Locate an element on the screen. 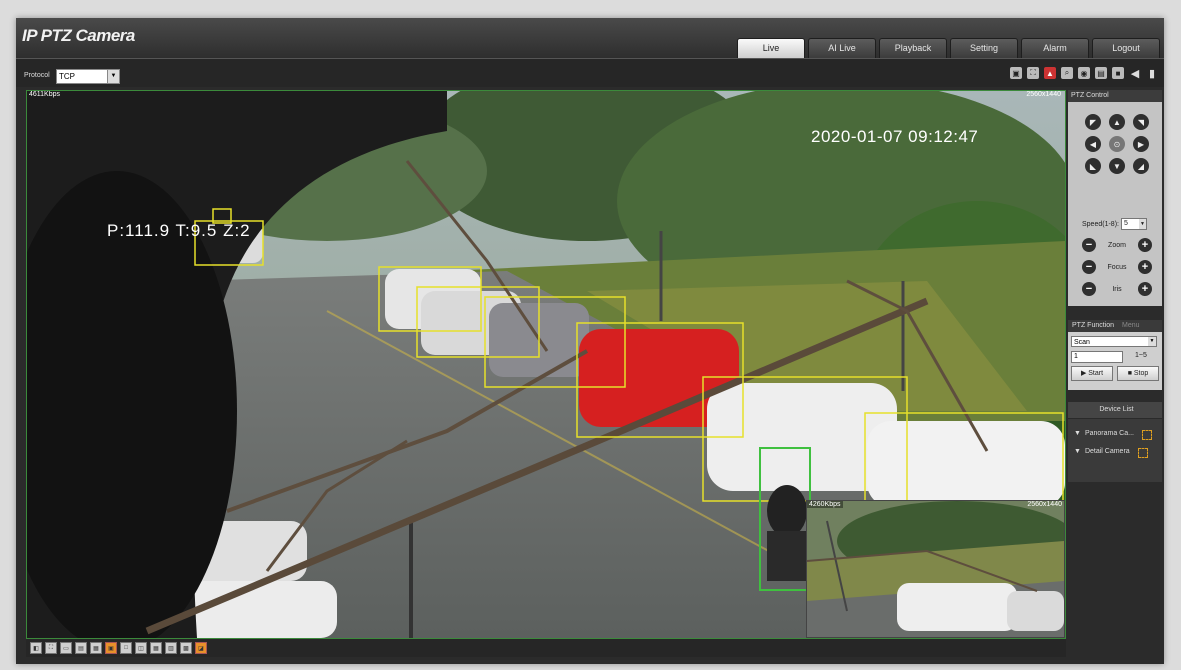  tab-live: Live is located at coordinates (771, 48).